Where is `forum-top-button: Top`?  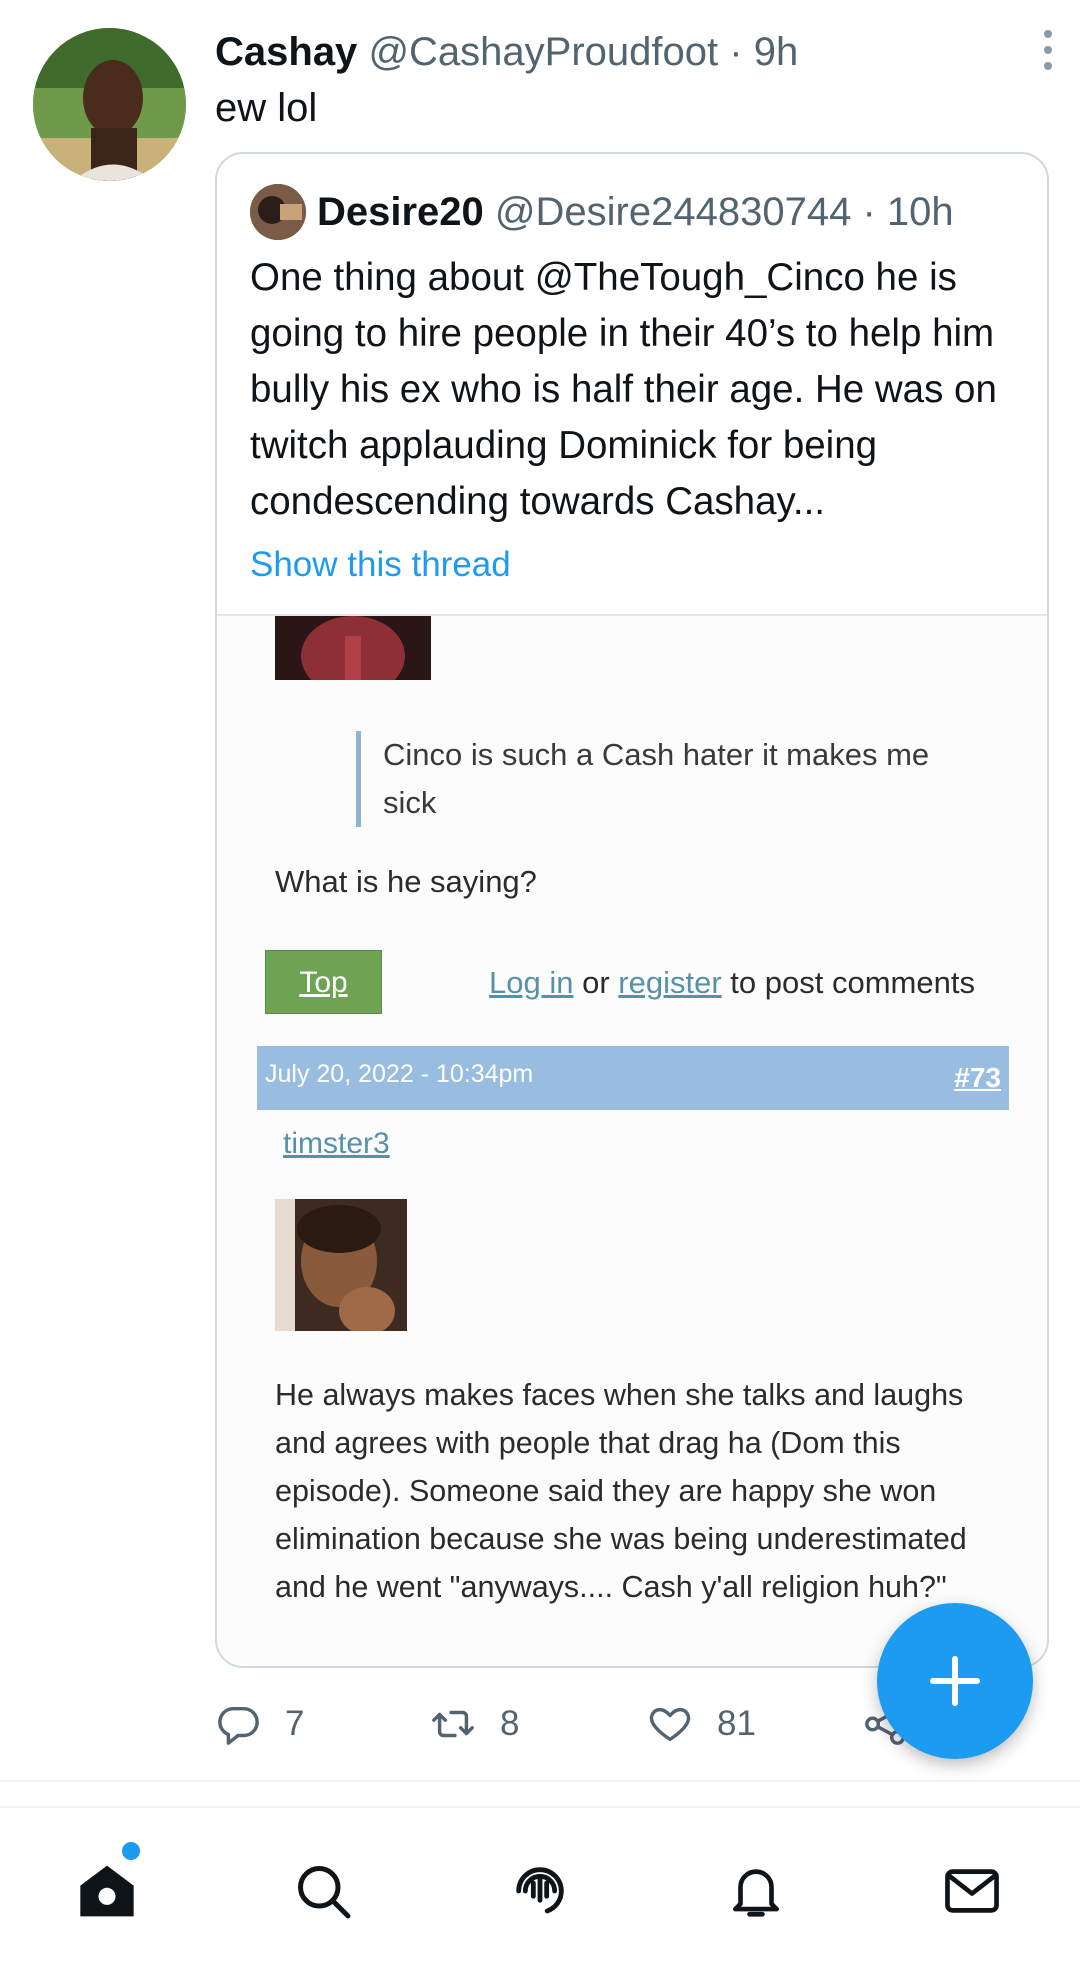
forum-top-button: Top is located at coordinates (323, 982).